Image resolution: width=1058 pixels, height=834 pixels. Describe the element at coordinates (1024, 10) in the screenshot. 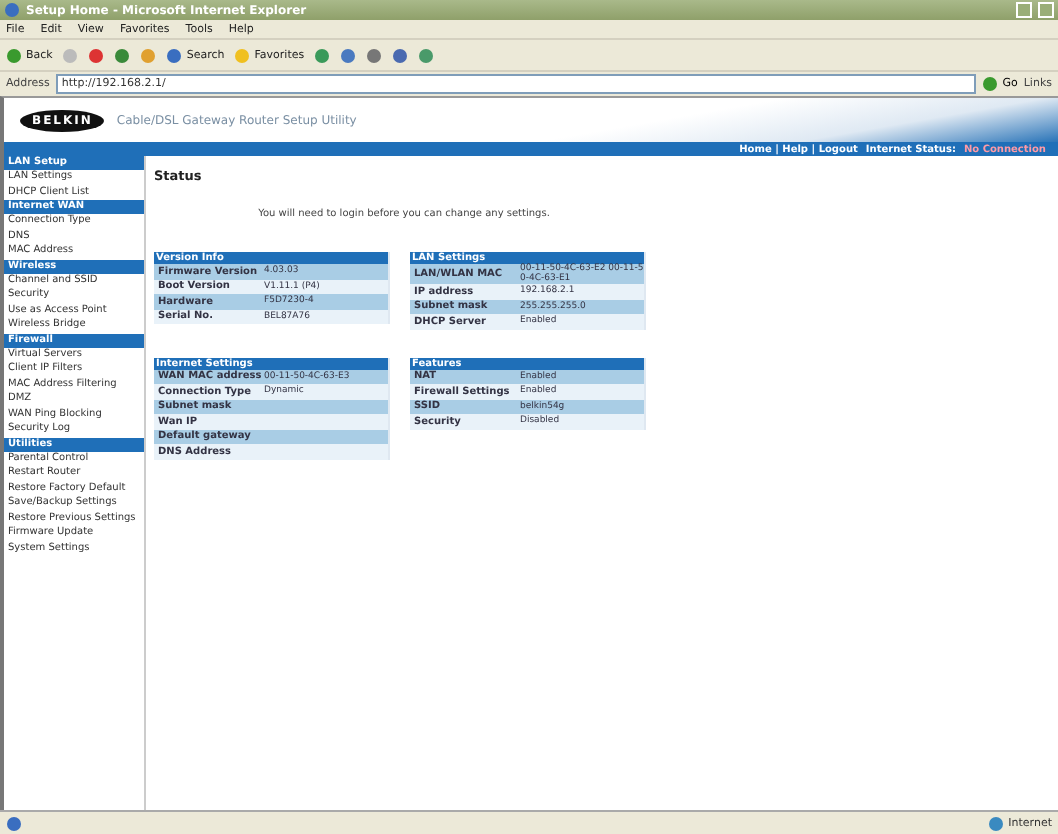

I see `minimize-button` at that location.